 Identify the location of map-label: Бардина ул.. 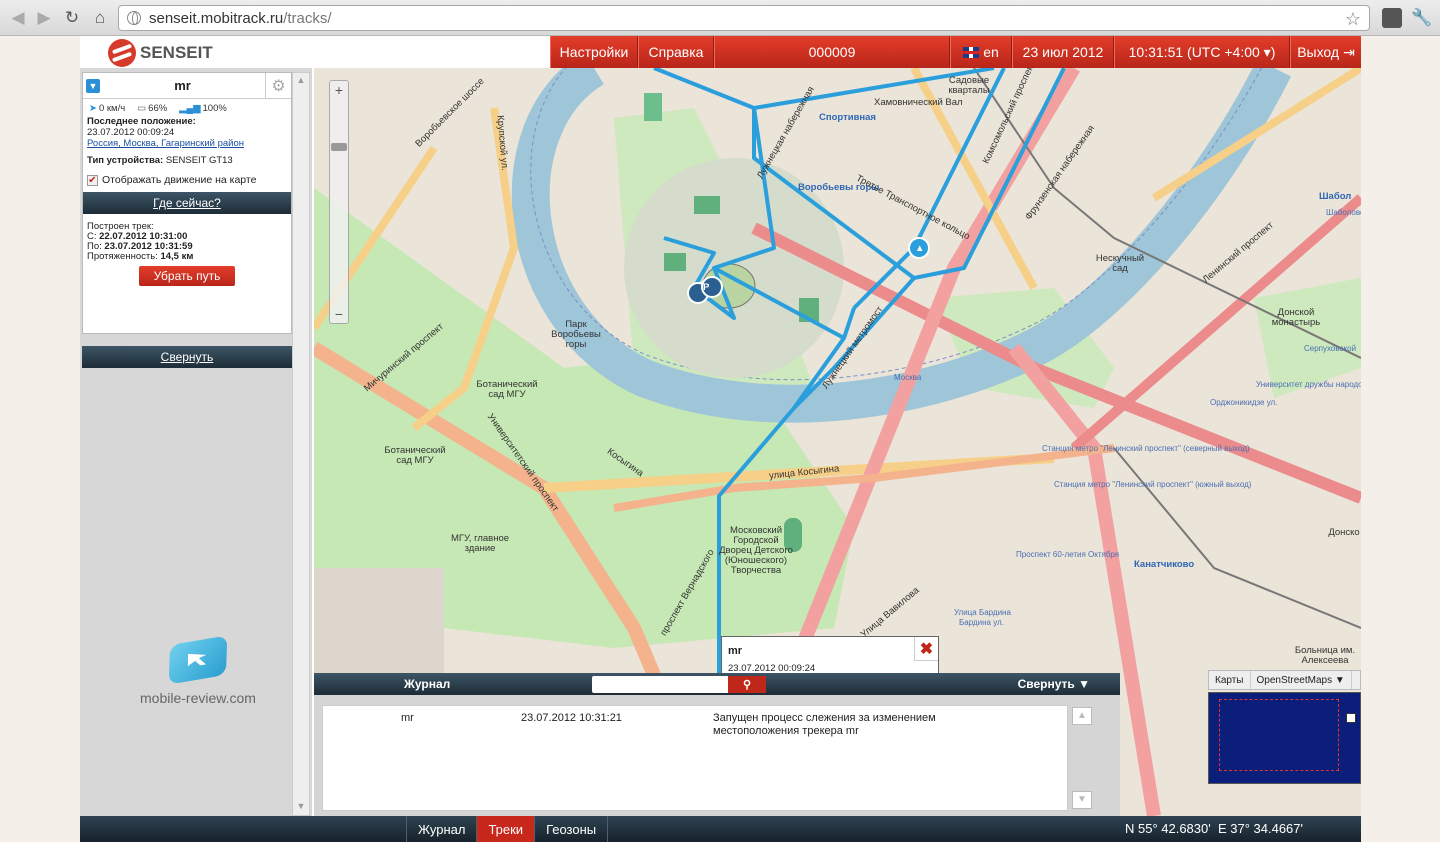
(981, 622).